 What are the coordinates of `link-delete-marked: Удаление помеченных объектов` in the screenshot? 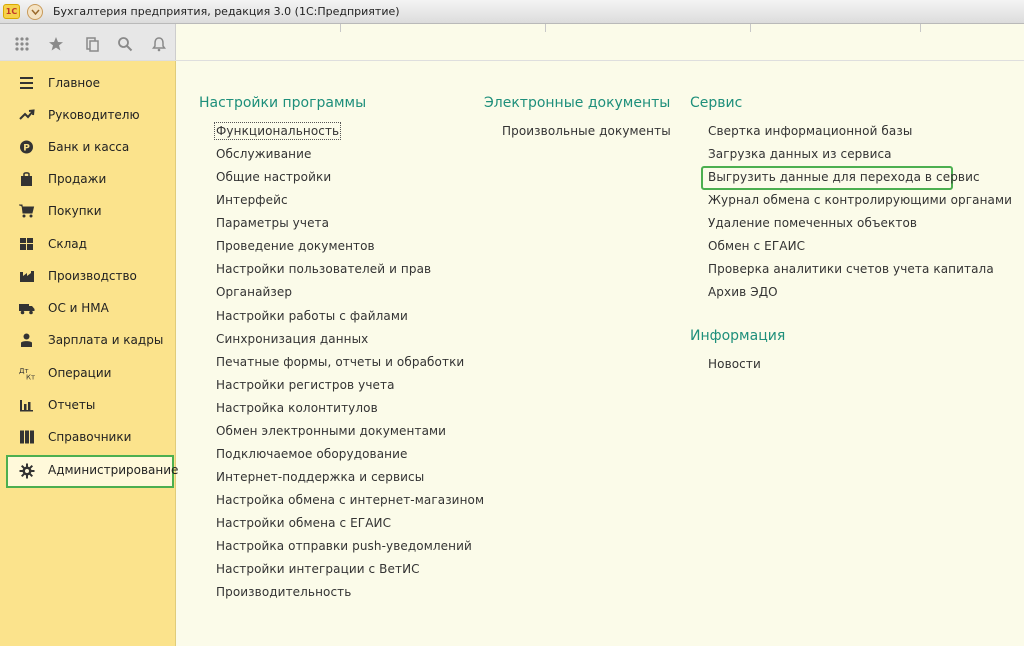 It's located at (812, 223).